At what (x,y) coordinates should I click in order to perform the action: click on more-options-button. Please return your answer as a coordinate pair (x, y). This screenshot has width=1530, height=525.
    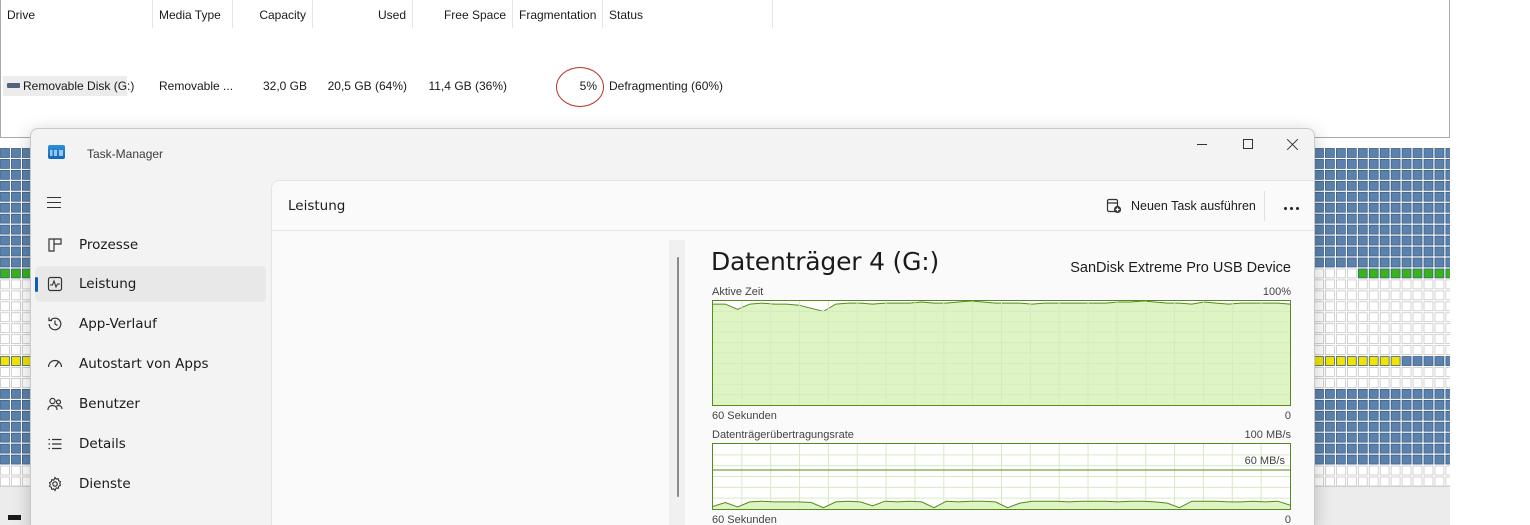
    Looking at the image, I should click on (1291, 206).